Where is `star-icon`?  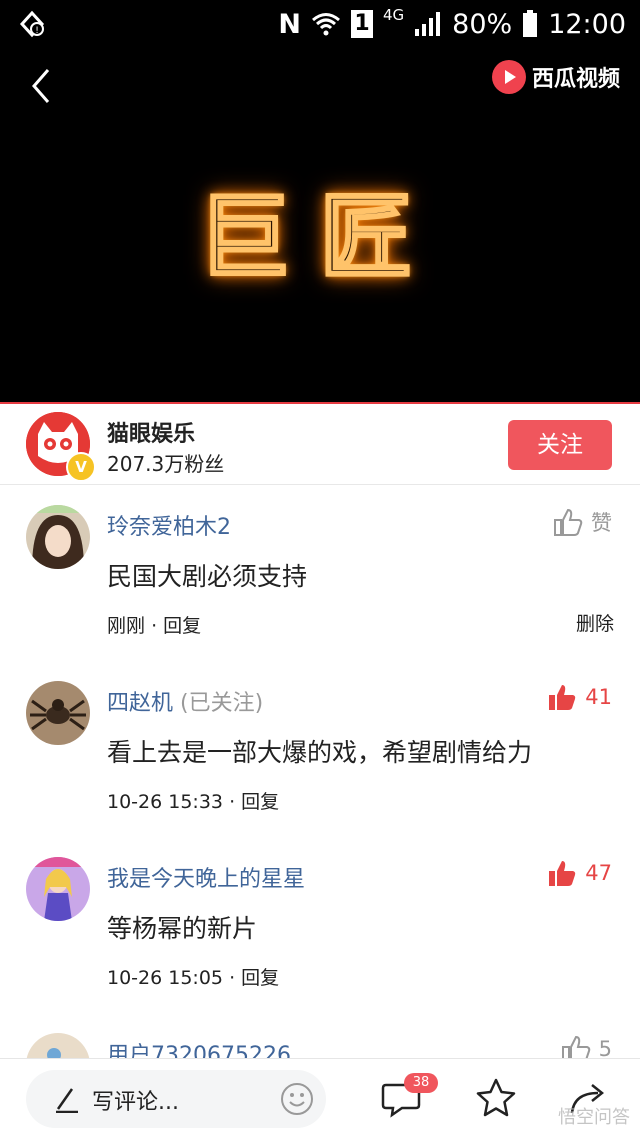
star-icon is located at coordinates (496, 1098).